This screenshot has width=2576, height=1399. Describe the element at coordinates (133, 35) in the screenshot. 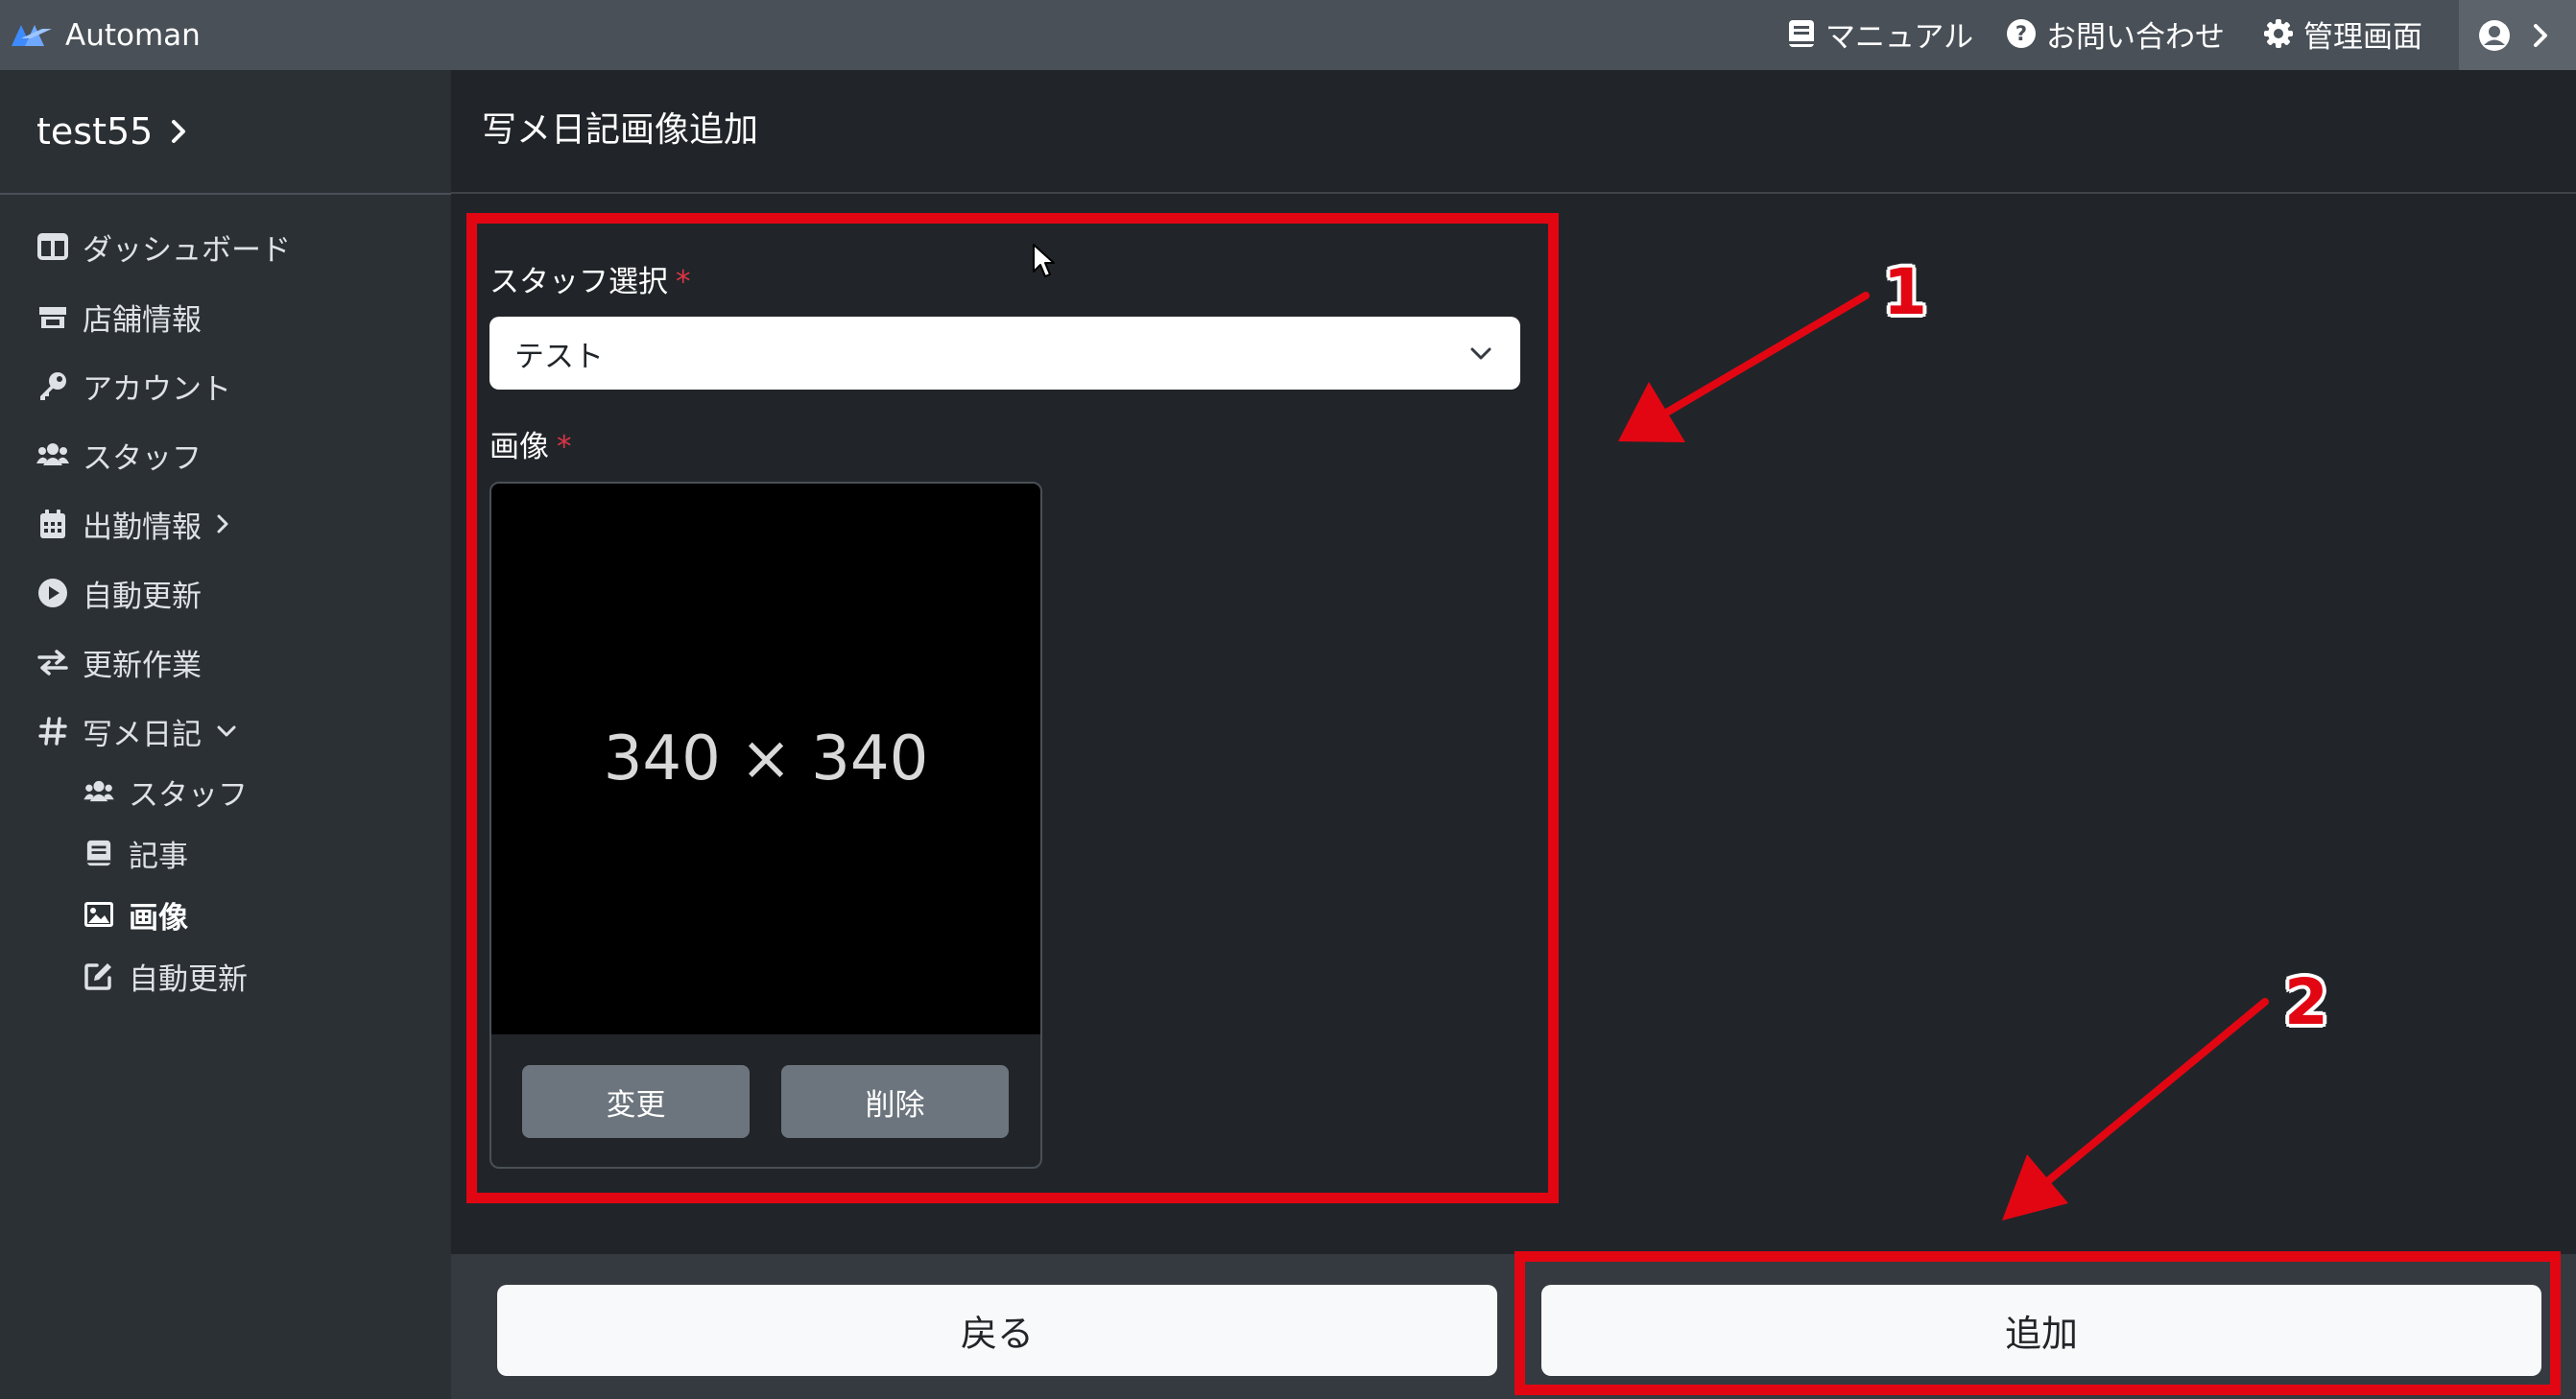

I see `app-name: Automan` at that location.